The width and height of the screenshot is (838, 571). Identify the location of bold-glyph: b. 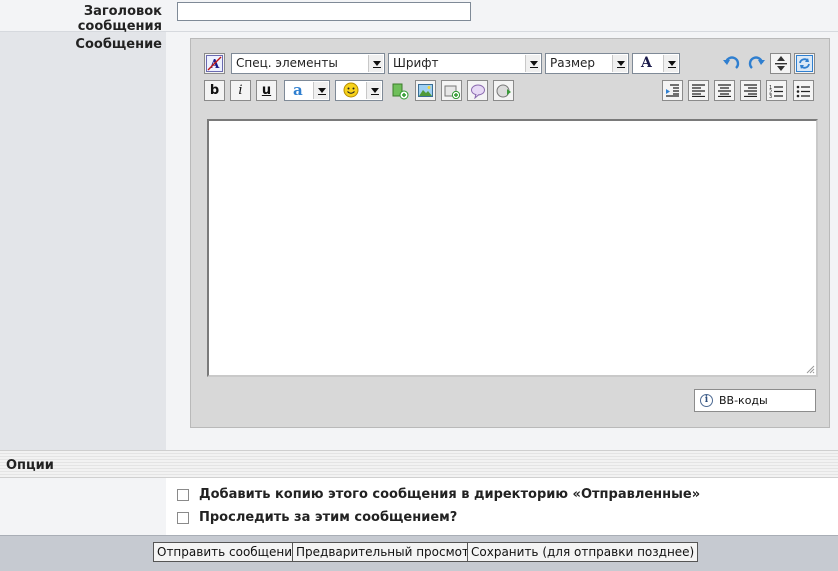
(214, 90).